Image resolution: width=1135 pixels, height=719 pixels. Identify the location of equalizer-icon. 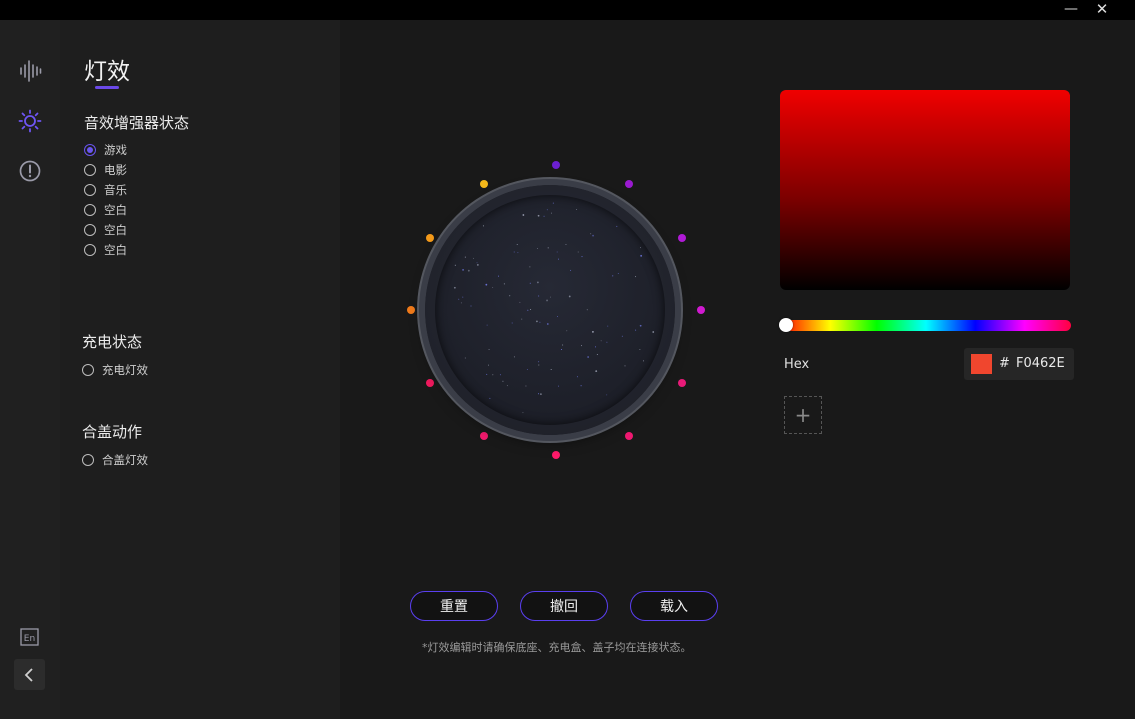
(31, 71).